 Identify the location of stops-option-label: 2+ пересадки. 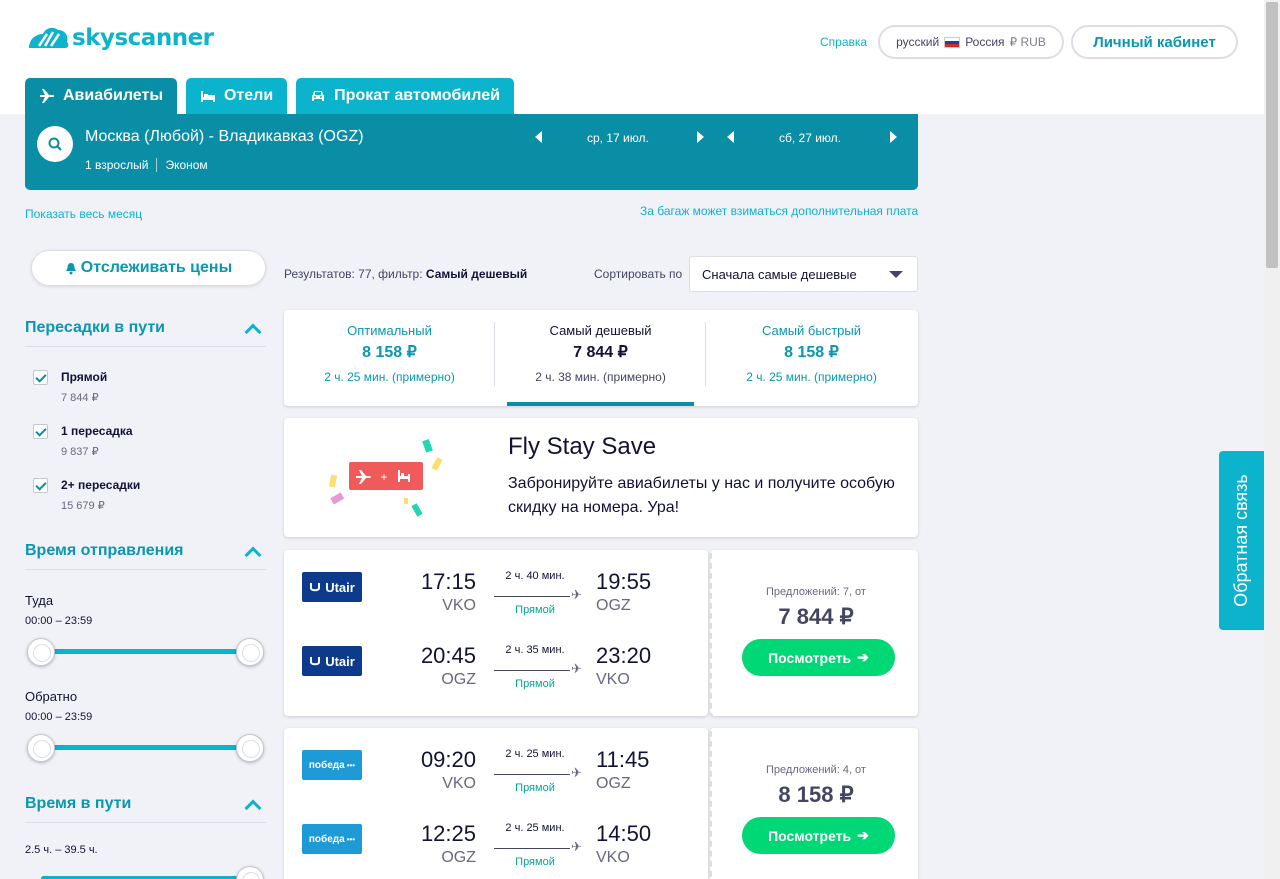
(101, 485).